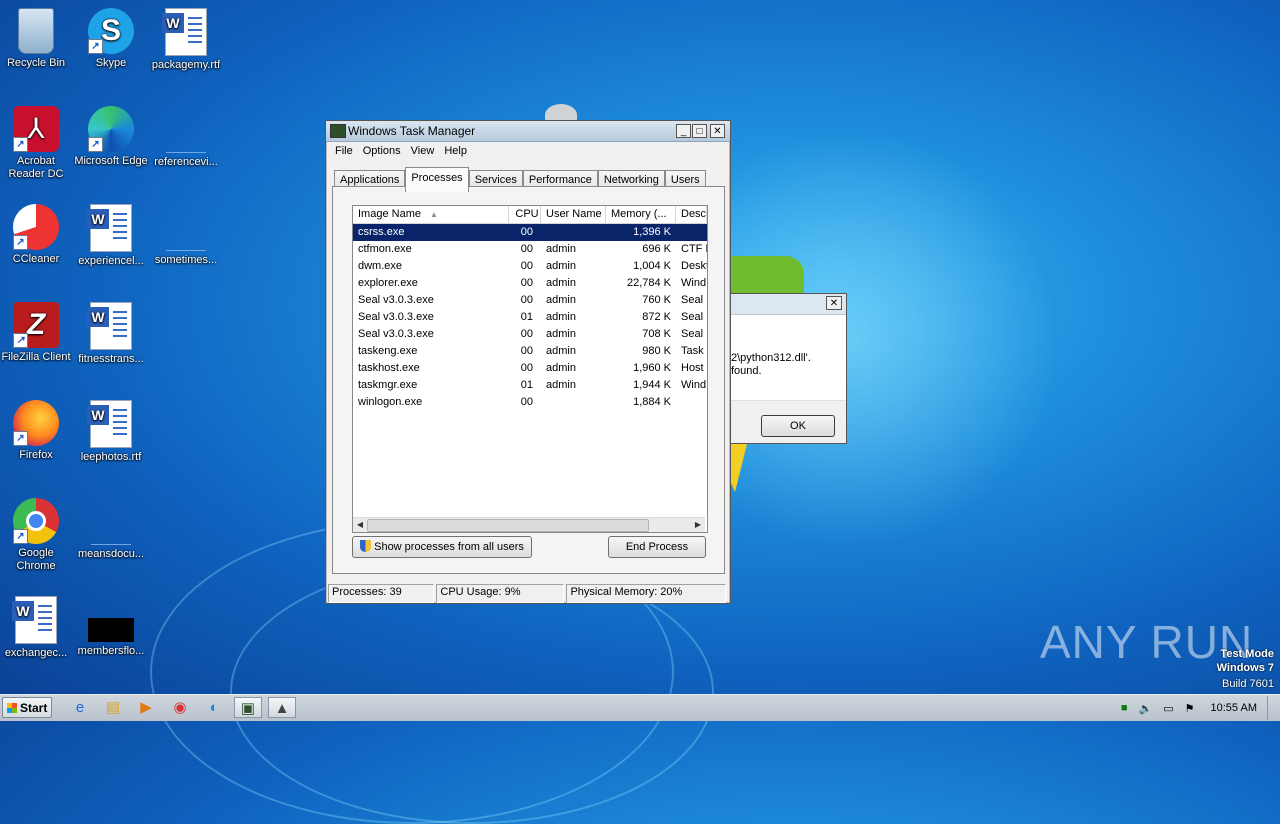 The height and width of the screenshot is (824, 1280). I want to click on task-manager-titlebar: Windows Task Manager _ □ ✕, so click(528, 131).